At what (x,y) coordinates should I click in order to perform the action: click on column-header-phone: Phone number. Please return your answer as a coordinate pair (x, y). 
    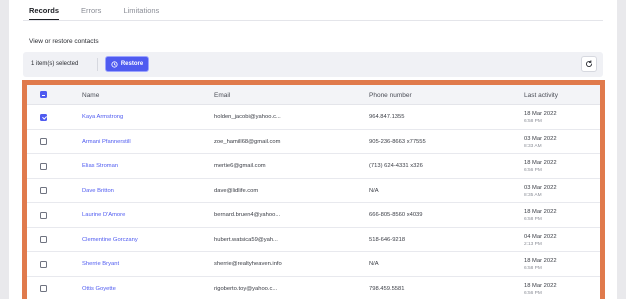
    Looking at the image, I should click on (390, 95).